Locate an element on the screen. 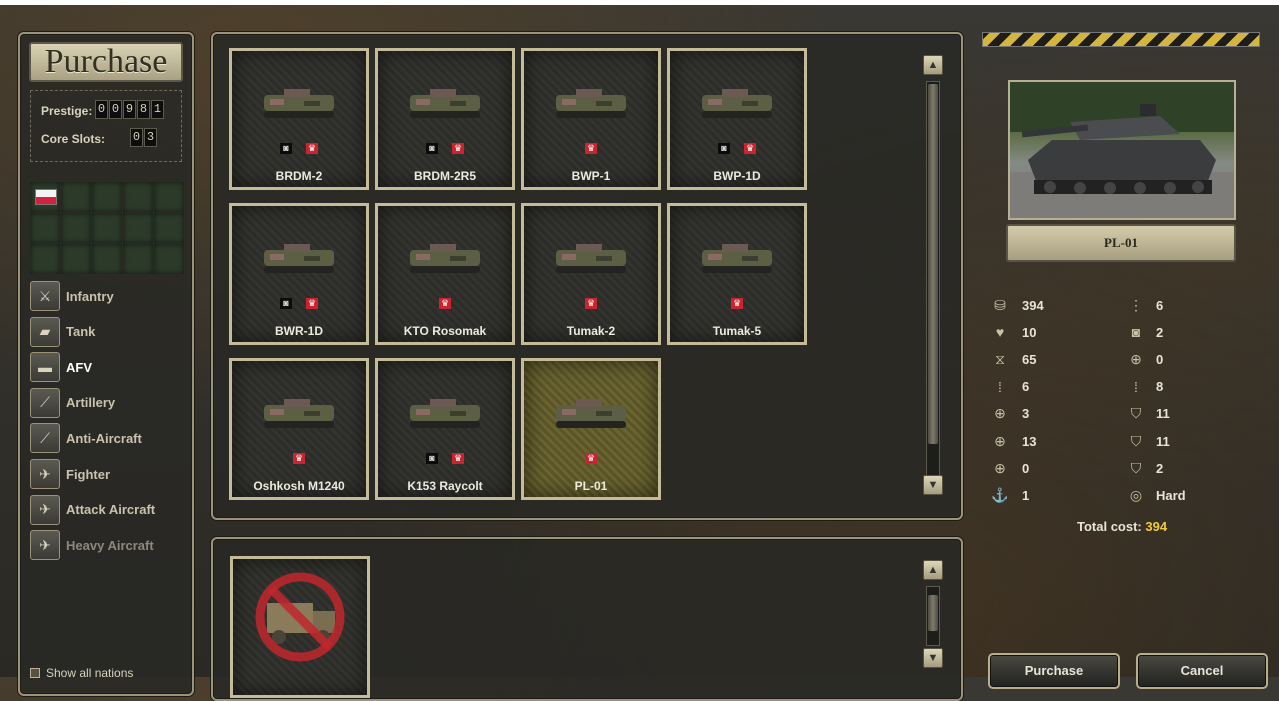 The width and height of the screenshot is (1279, 701). category-anti-aircraft: ⟋ Anti-Aircraft is located at coordinates (86, 438).